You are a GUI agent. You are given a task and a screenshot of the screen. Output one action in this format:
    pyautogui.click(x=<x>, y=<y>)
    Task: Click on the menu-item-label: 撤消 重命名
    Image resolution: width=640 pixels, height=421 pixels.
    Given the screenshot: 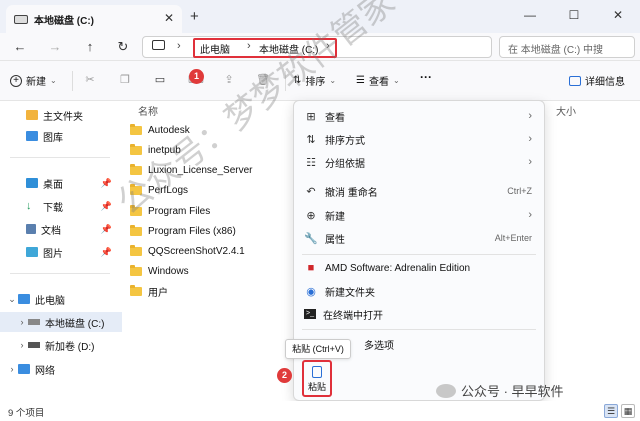 What is the action you would take?
    pyautogui.click(x=351, y=193)
    